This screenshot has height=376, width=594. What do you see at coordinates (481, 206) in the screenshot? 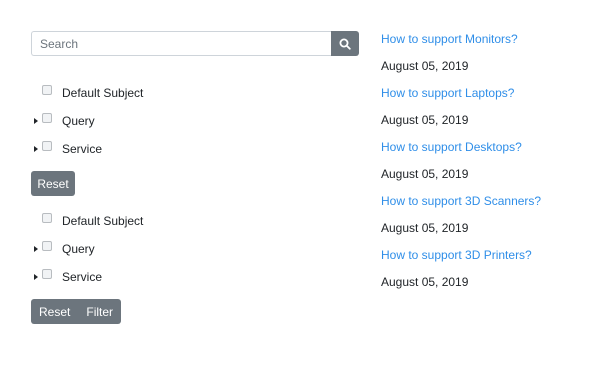
I see `article-link: How to support 3D Scanners?` at bounding box center [481, 206].